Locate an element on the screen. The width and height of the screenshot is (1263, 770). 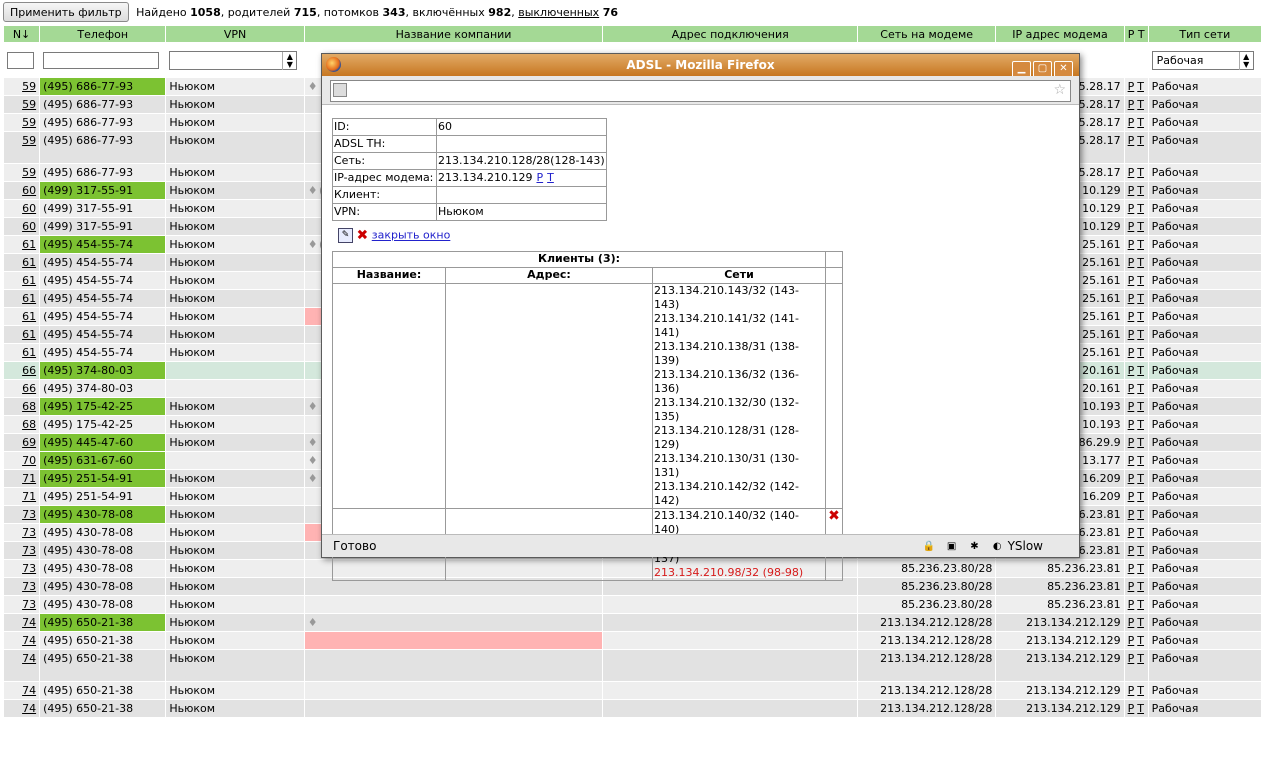
column-header: Название компании is located at coordinates (453, 34).